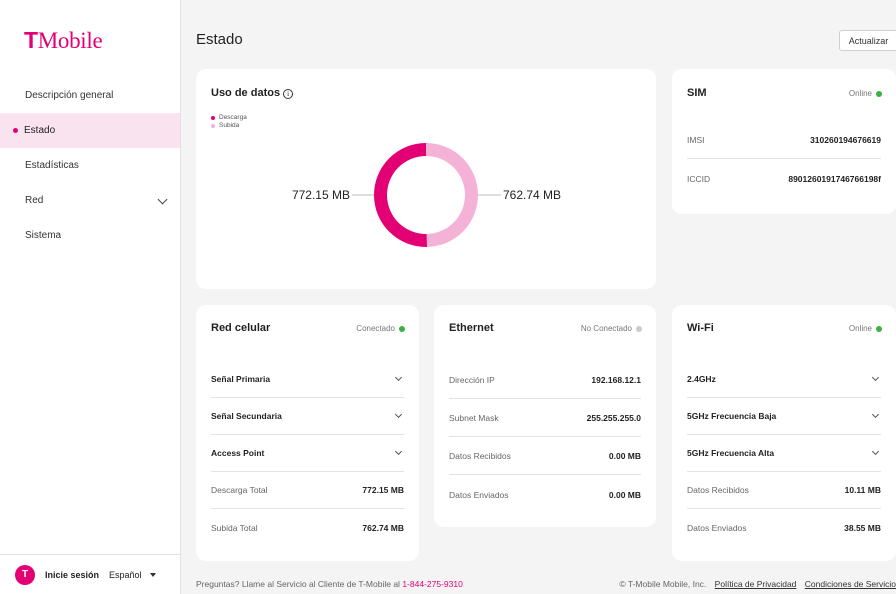 The height and width of the screenshot is (594, 896). I want to click on download-value-label: 772.15 MB, so click(321, 195).